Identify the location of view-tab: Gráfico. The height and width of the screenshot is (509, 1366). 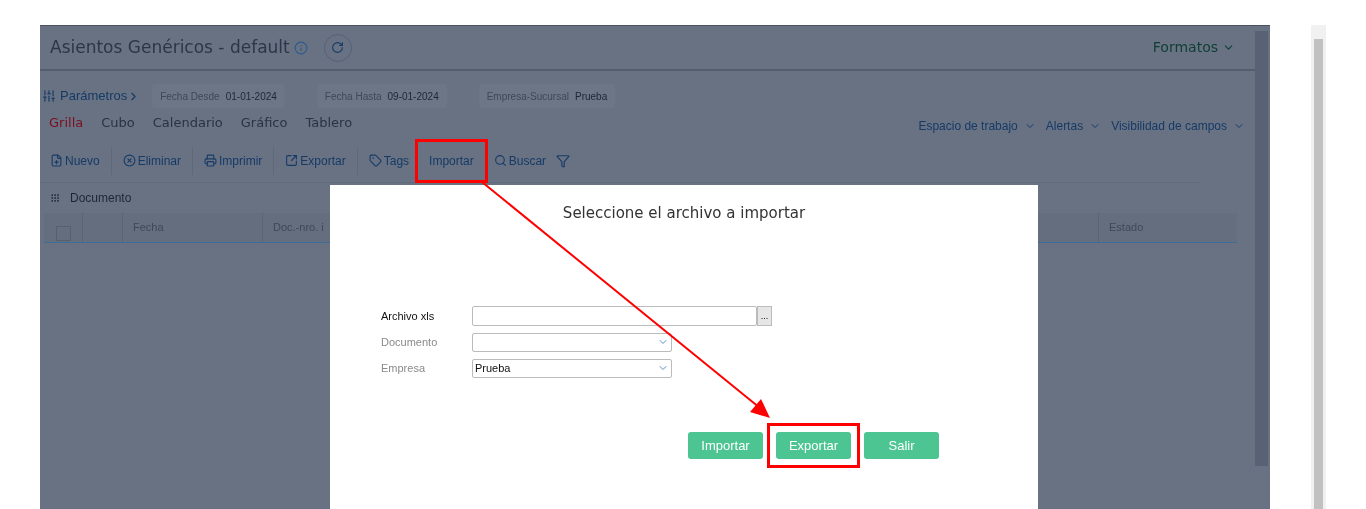
(264, 123).